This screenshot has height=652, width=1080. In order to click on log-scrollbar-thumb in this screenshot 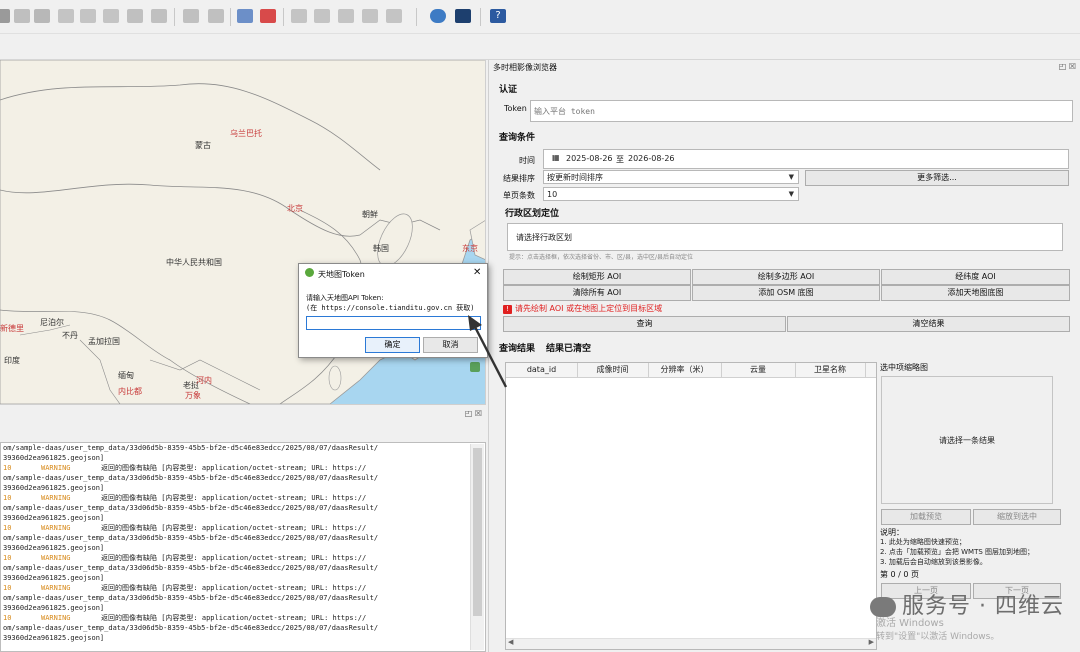, I will do `click(477, 532)`.